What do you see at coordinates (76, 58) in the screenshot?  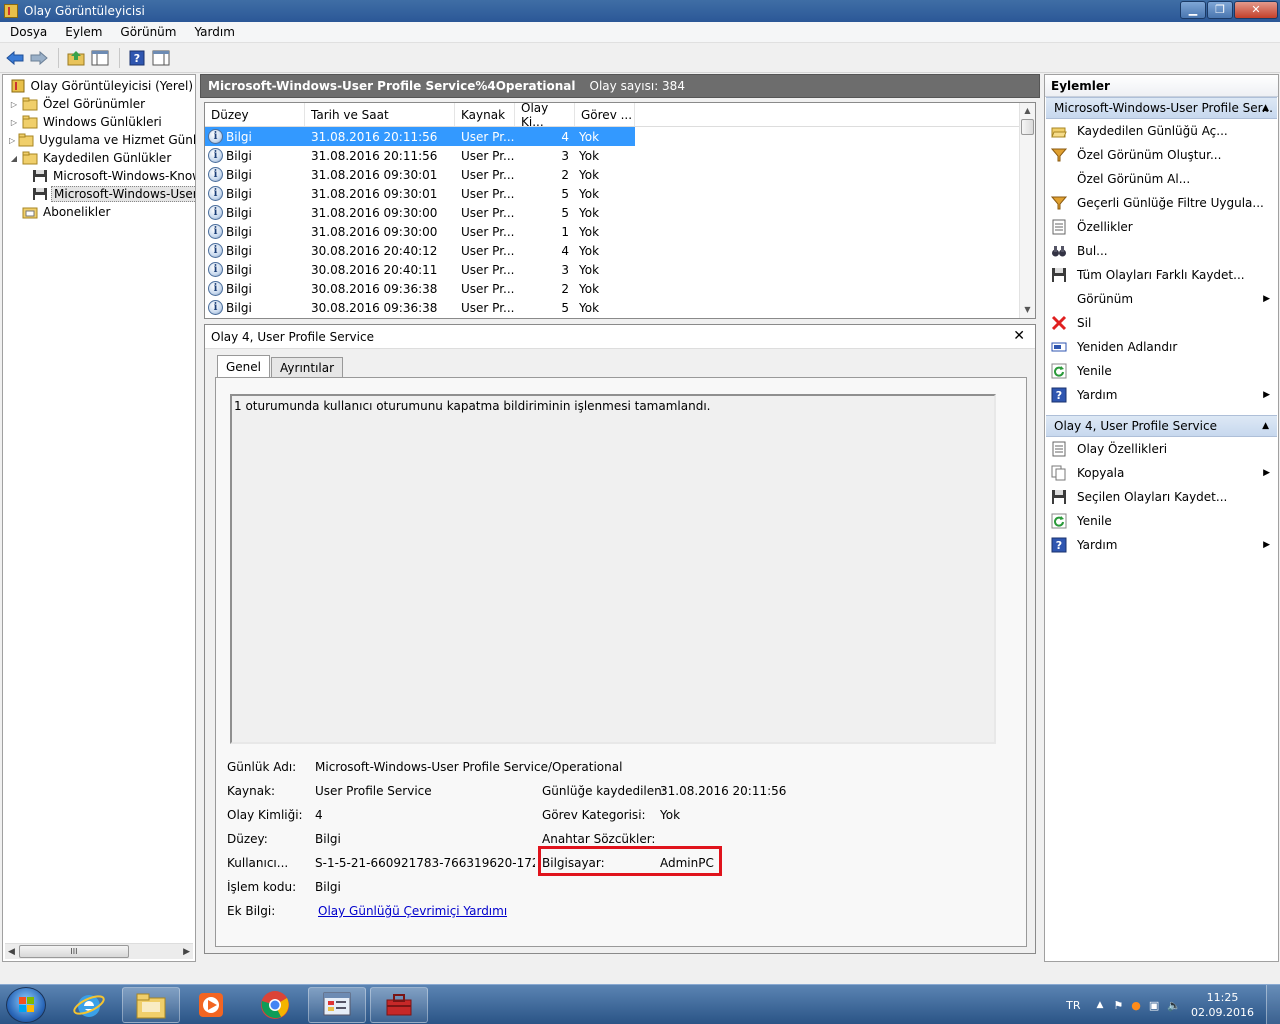 I see `up-folder-icon` at bounding box center [76, 58].